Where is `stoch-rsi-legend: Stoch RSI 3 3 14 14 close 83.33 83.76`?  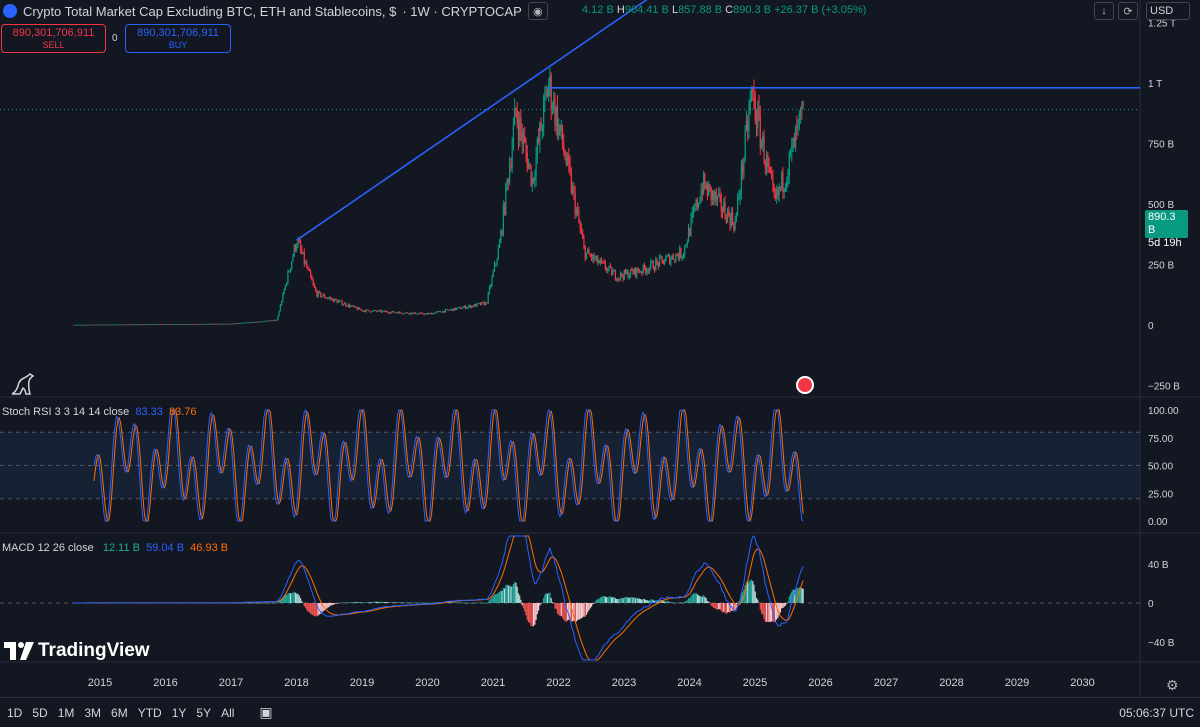 stoch-rsi-legend: Stoch RSI 3 3 14 14 close 83.33 83.76 is located at coordinates (99, 412).